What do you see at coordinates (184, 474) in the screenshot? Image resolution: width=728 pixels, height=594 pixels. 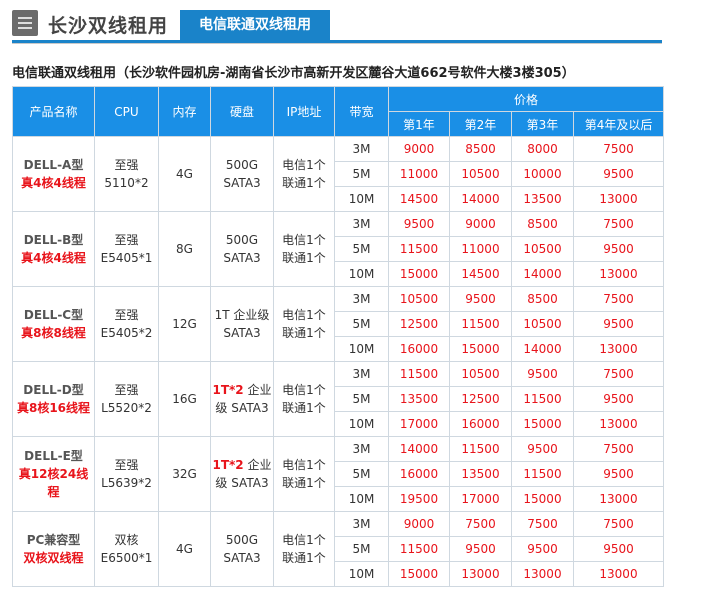 I see `memory-cell: 32G` at bounding box center [184, 474].